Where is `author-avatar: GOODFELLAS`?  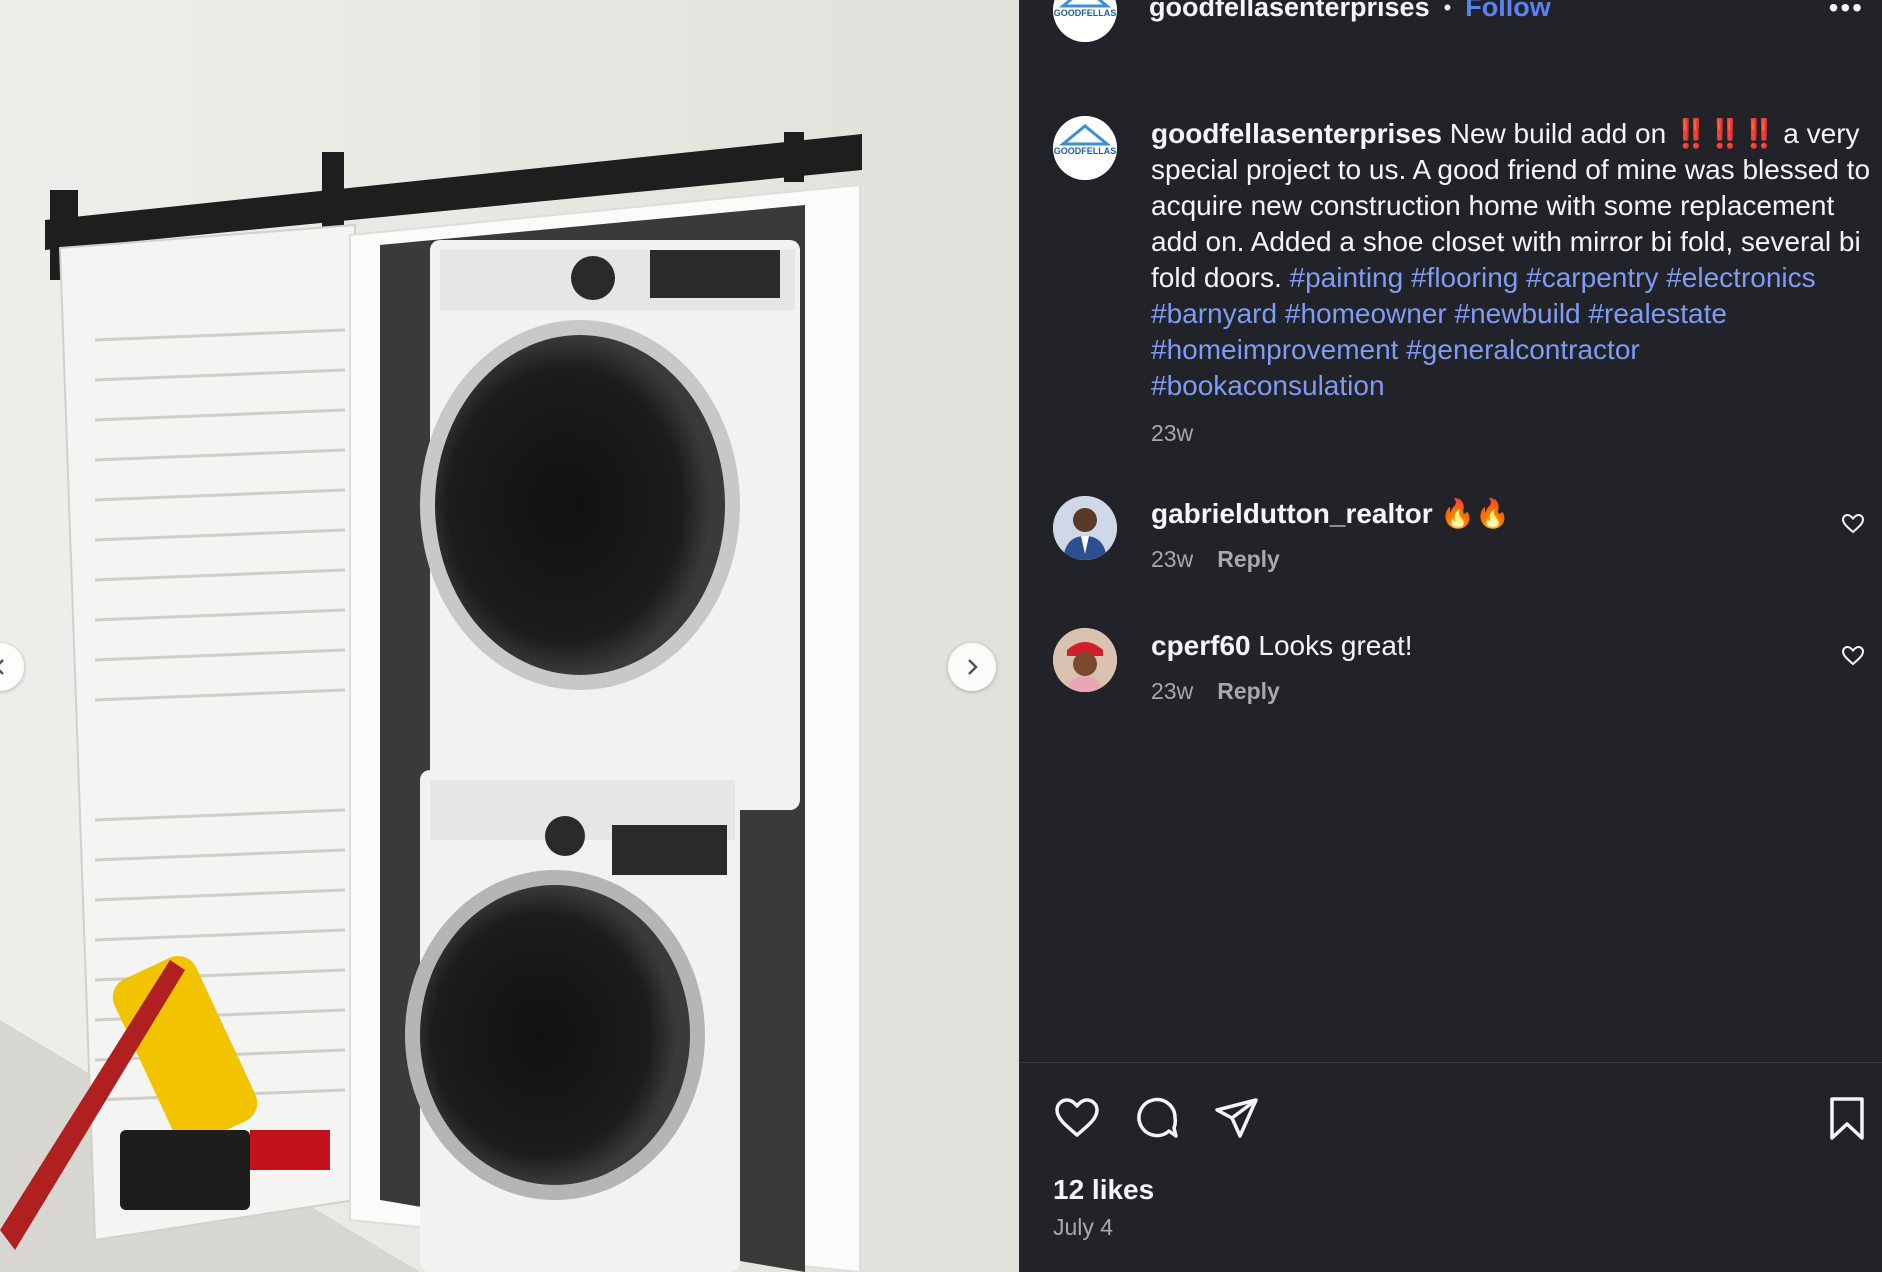
author-avatar: GOODFELLAS is located at coordinates (1085, 21).